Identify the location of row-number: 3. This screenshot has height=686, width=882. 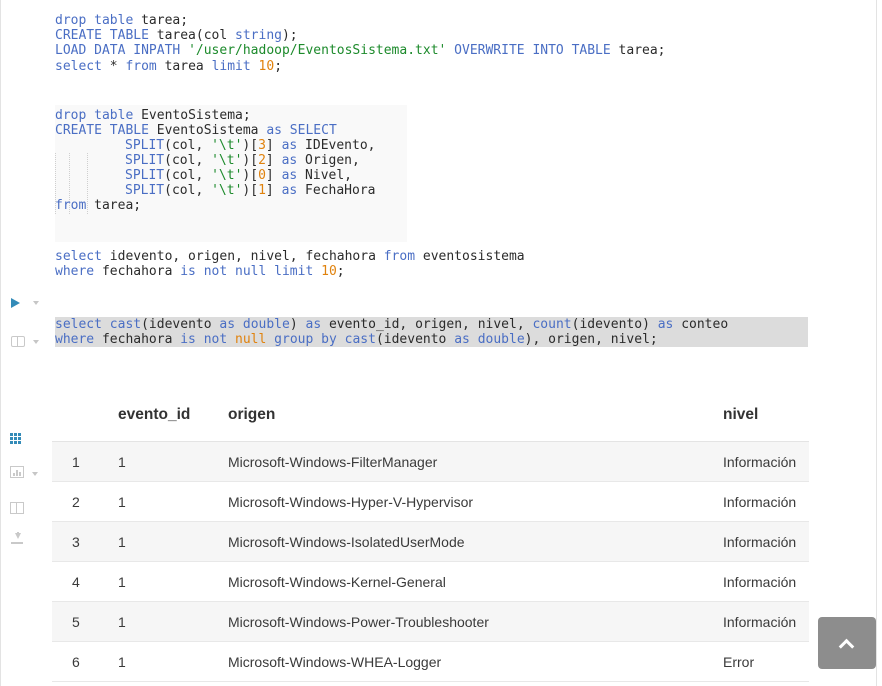
(76, 542).